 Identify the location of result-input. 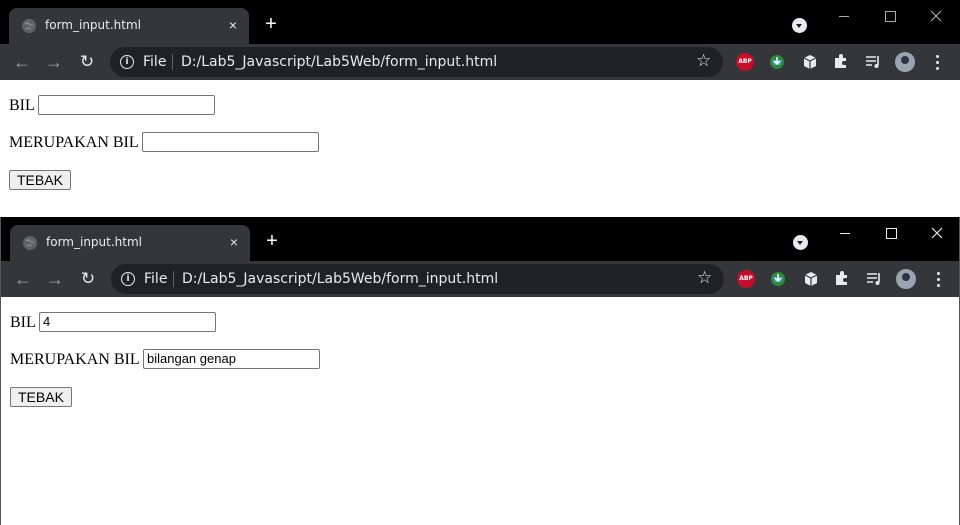
(230, 142).